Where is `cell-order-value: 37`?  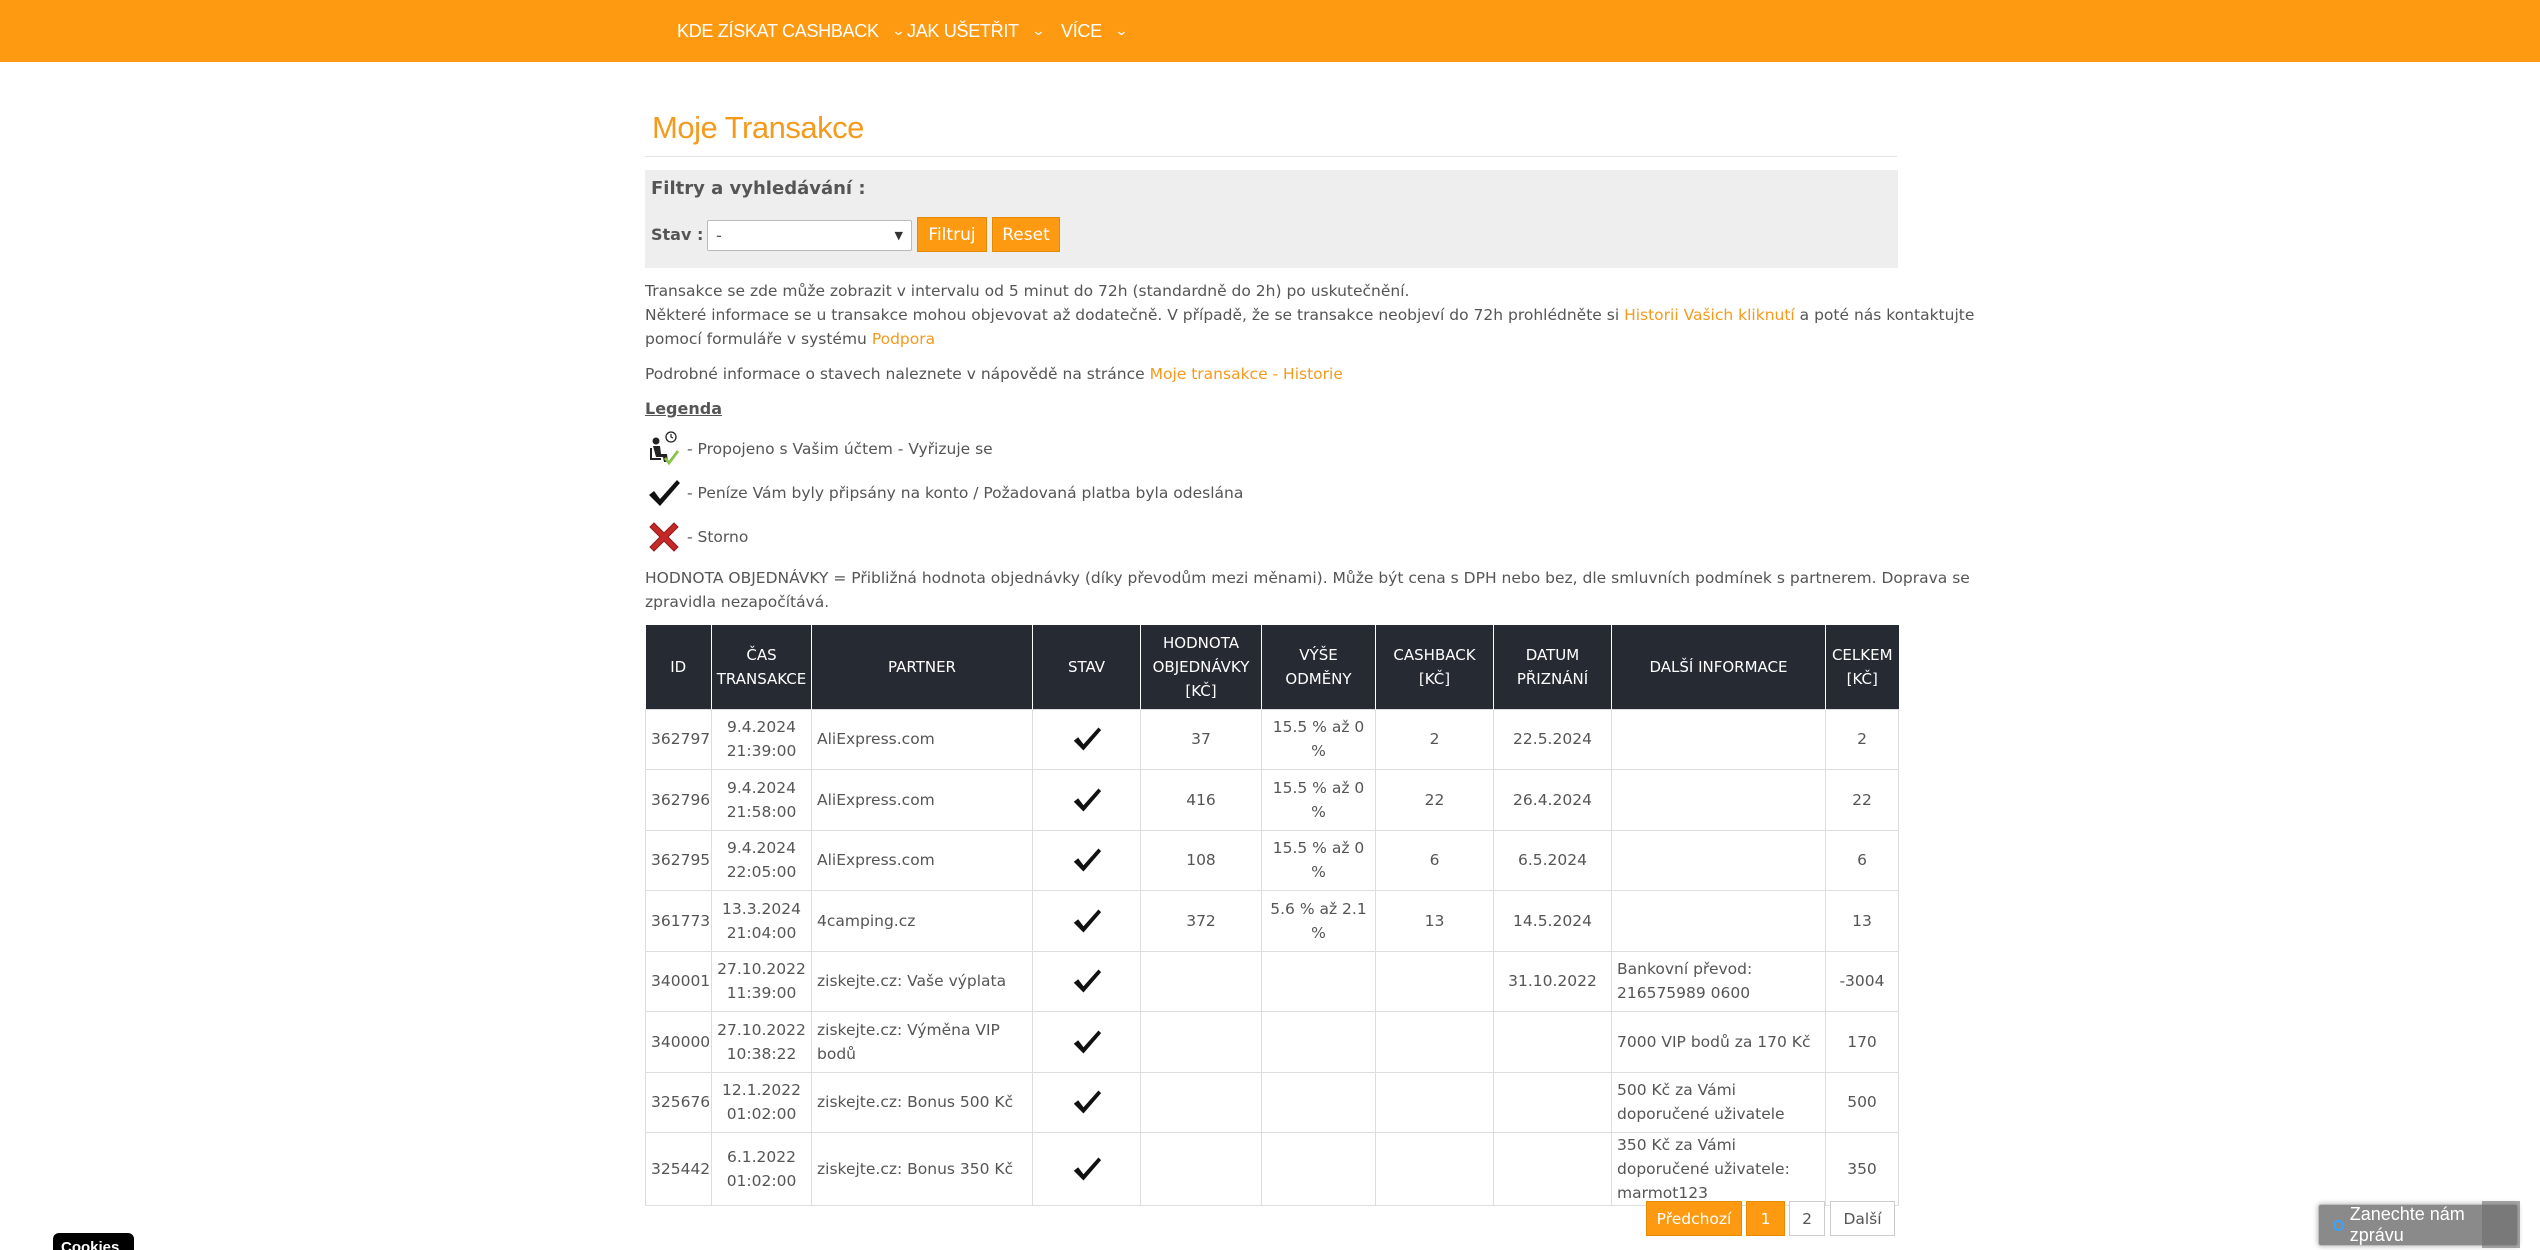 cell-order-value: 37 is located at coordinates (1201, 739).